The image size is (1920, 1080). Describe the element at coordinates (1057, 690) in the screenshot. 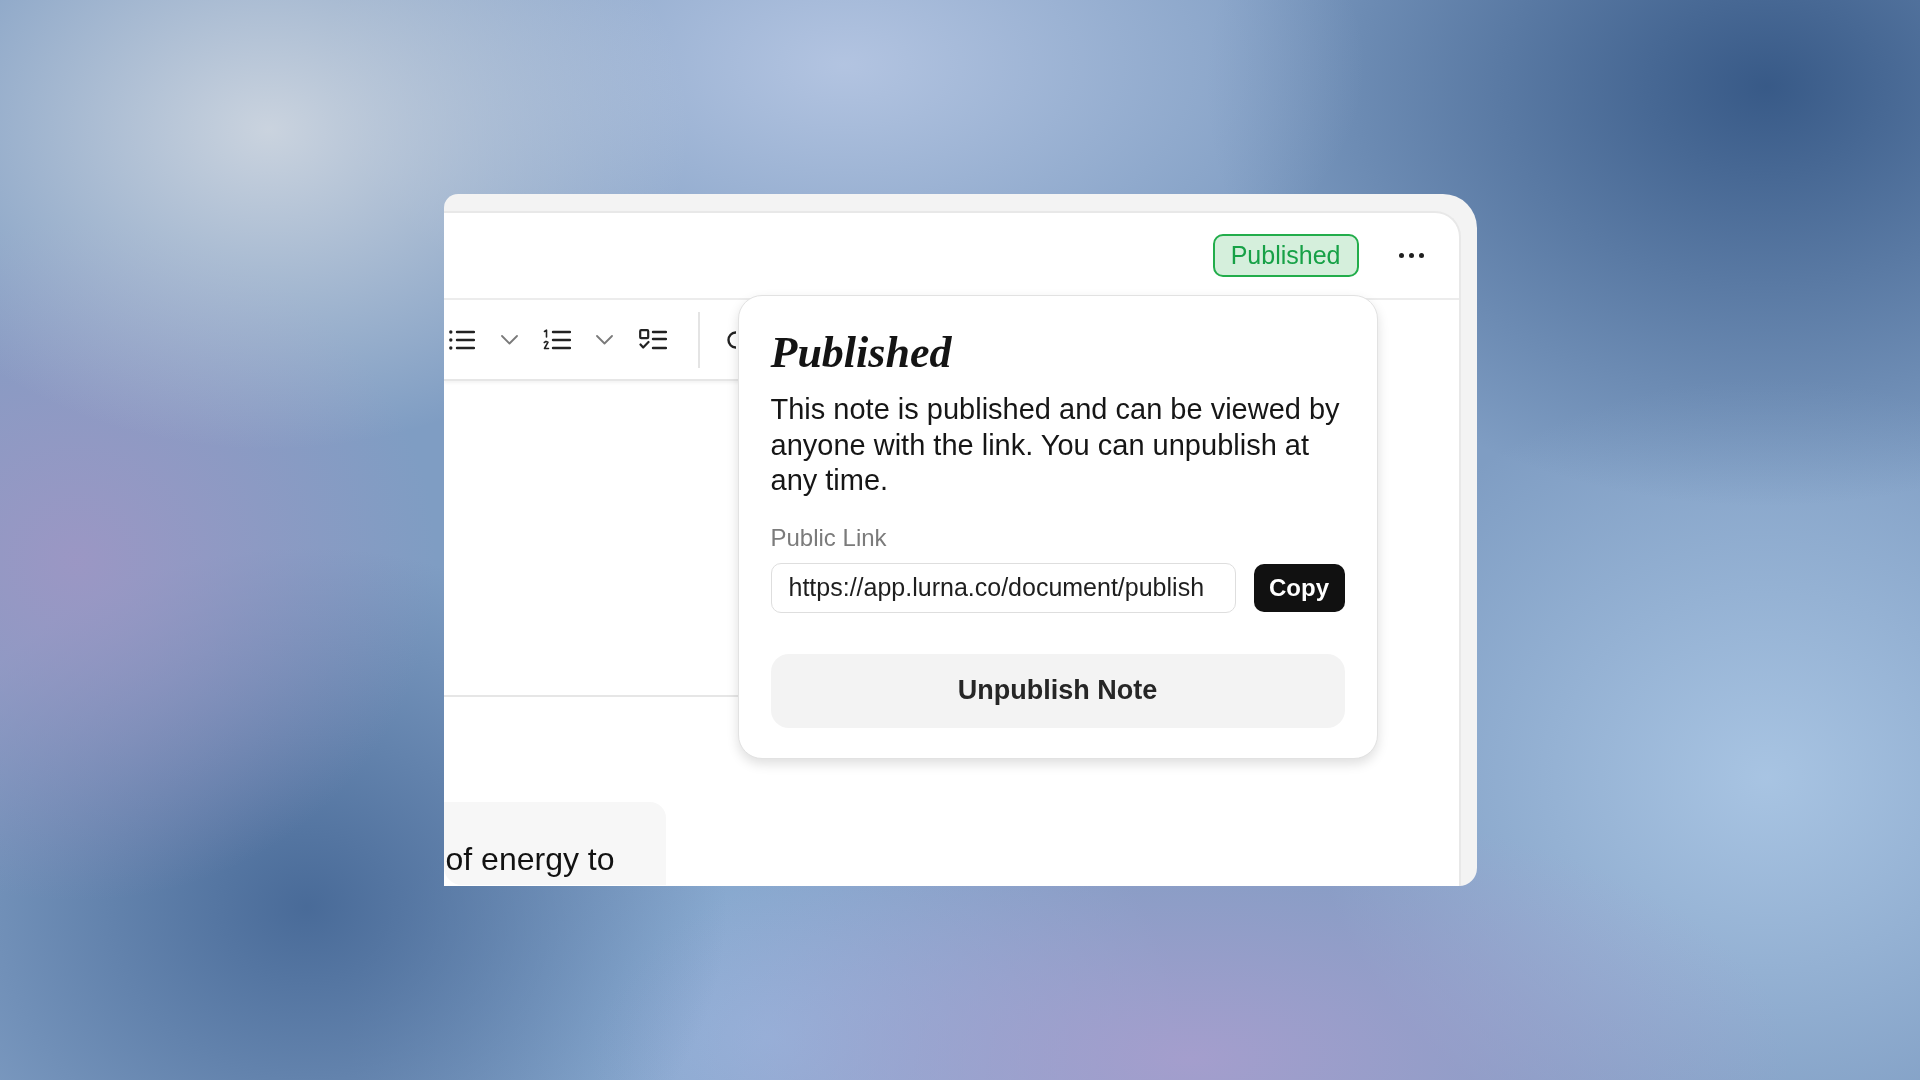

I see `unpublish-button: Unpublish Note` at that location.